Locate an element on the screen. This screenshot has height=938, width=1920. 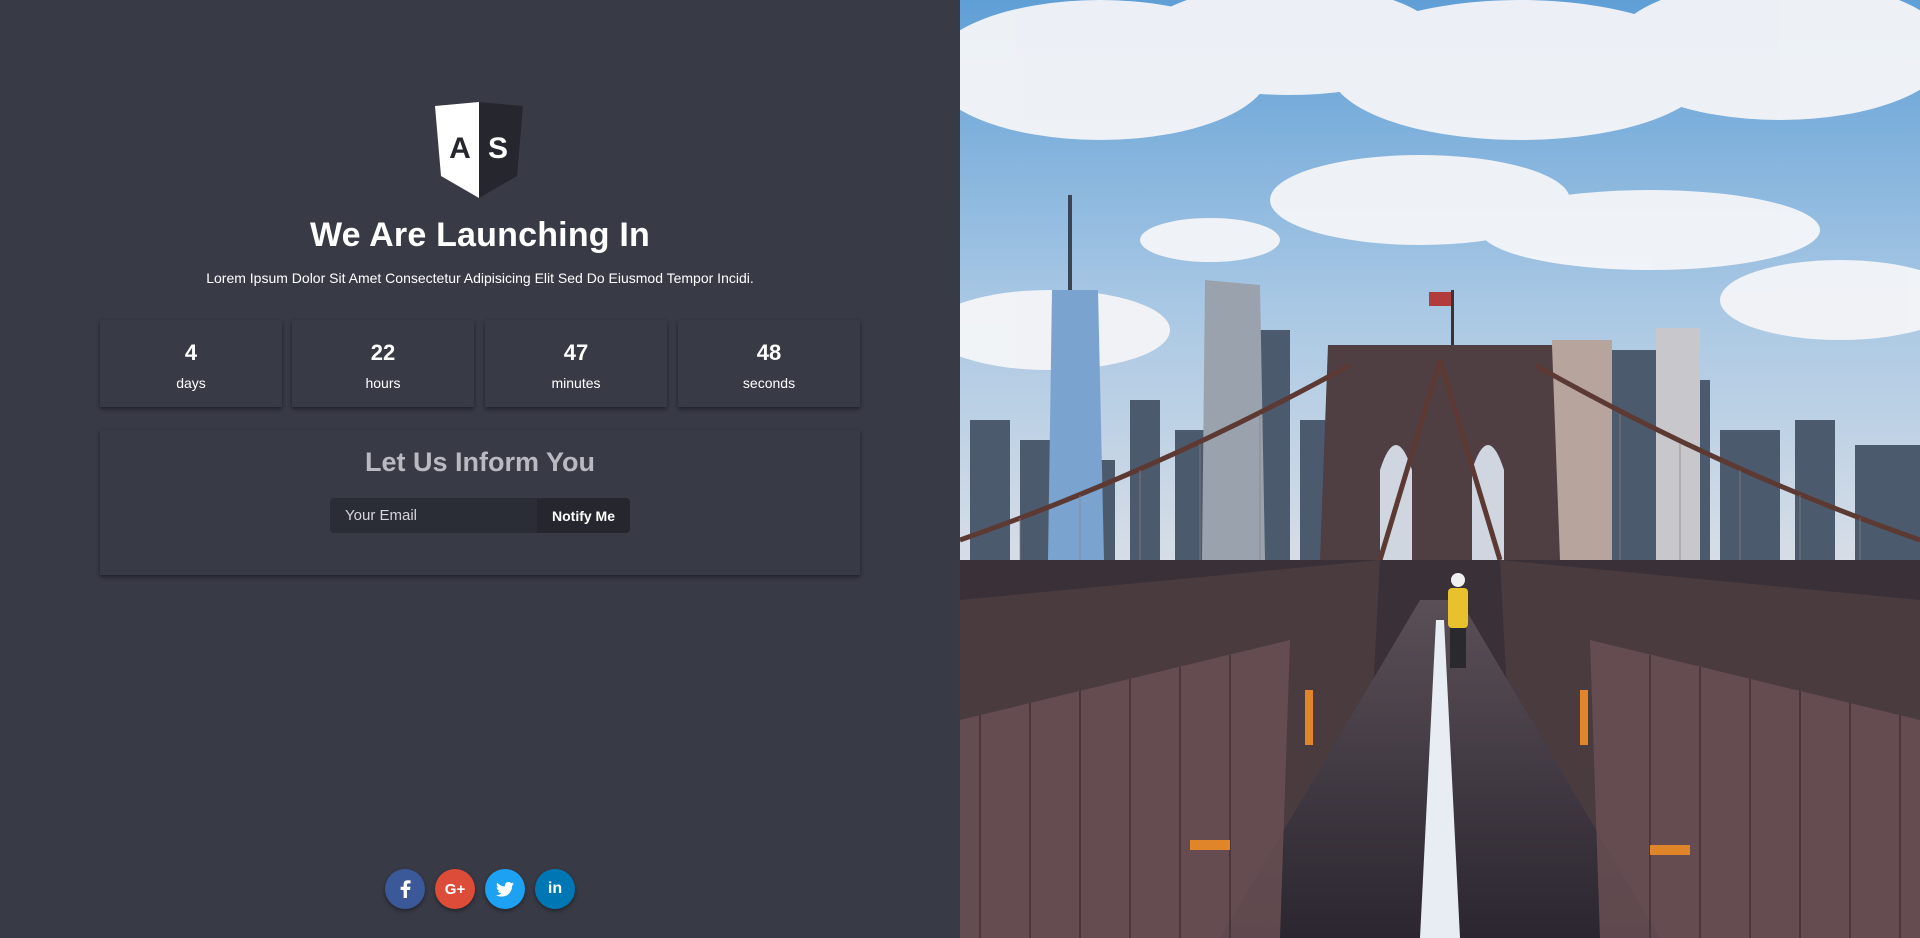
twitter-icon is located at coordinates (505, 889).